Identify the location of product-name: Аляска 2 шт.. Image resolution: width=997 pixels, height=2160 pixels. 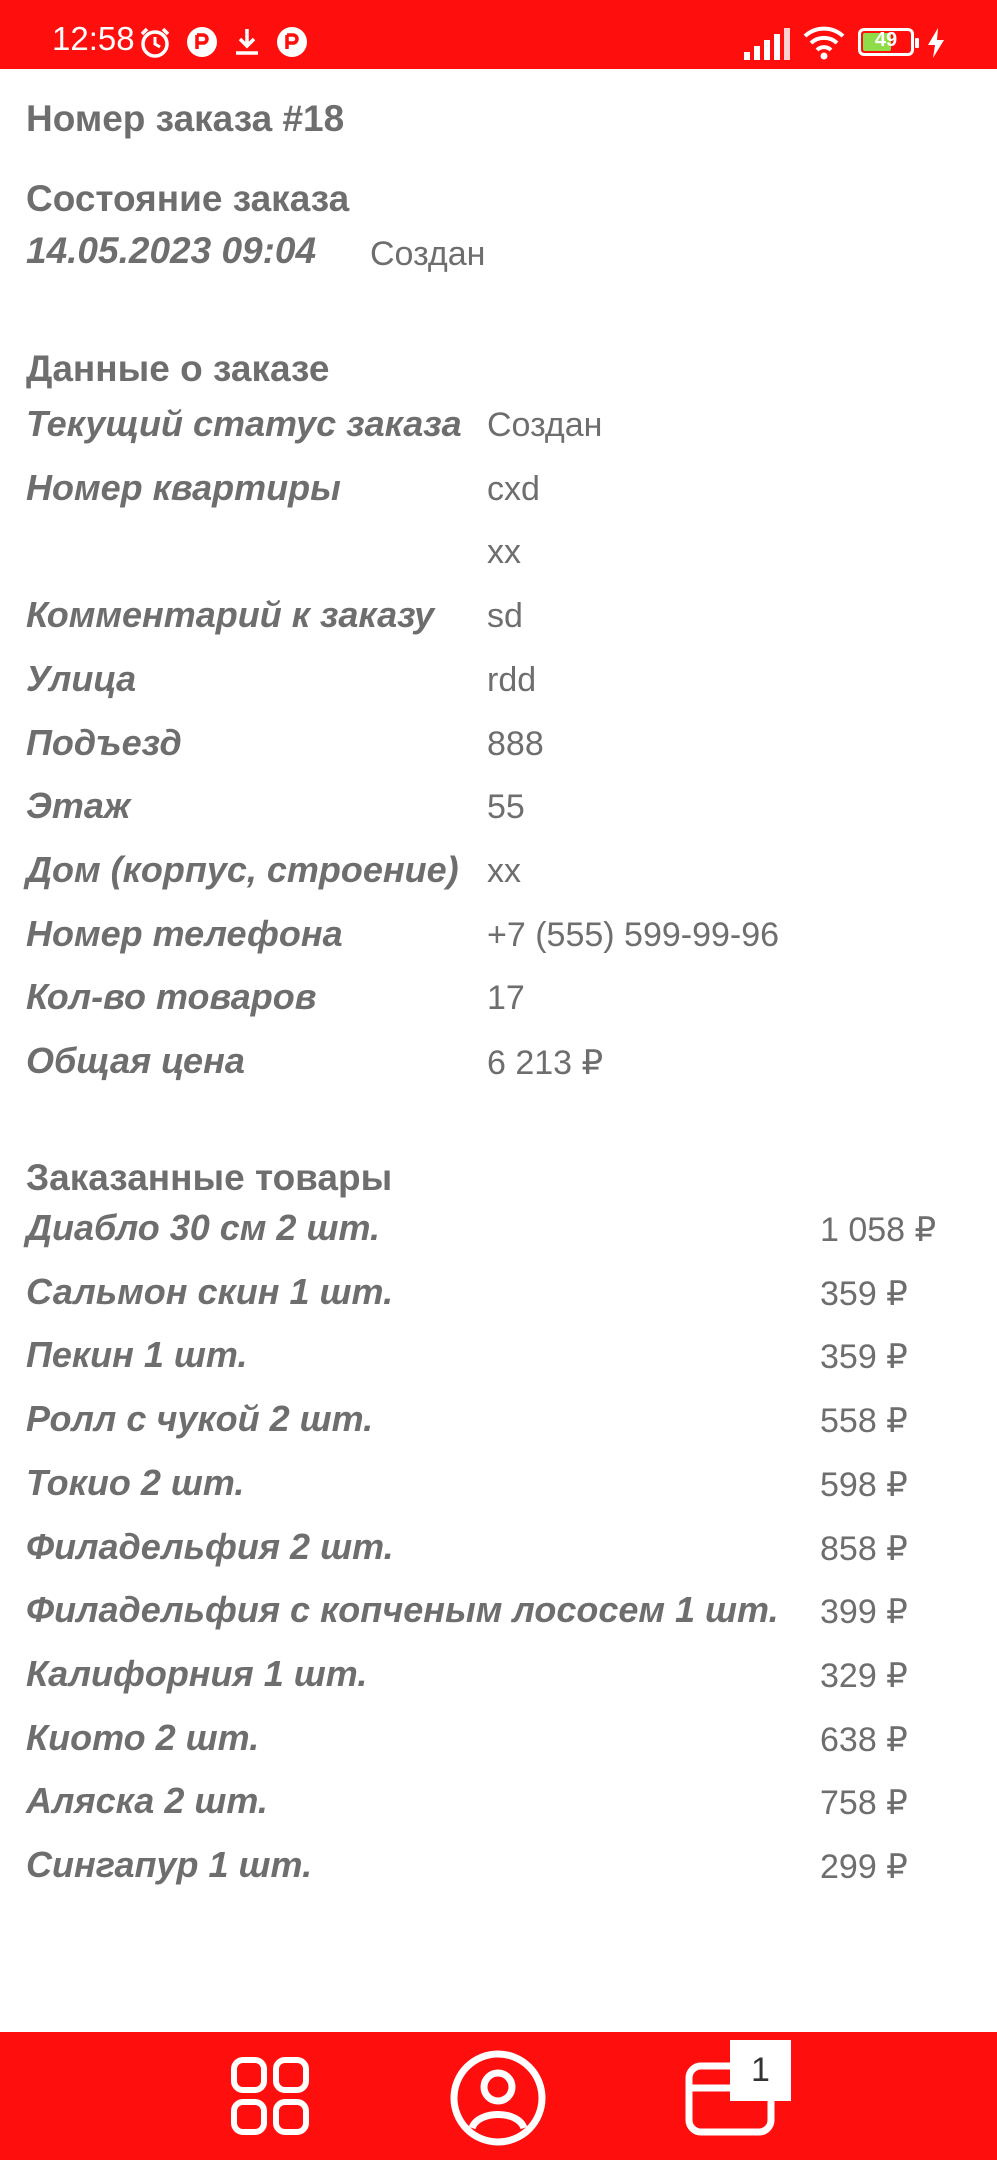
(147, 1801).